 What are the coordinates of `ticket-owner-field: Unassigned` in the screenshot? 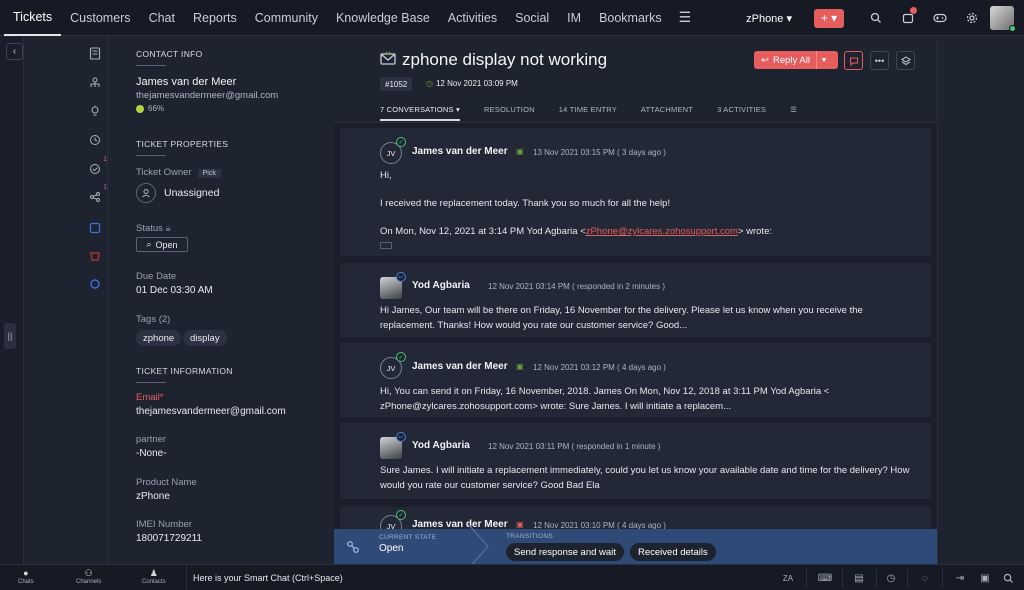 It's located at (177, 193).